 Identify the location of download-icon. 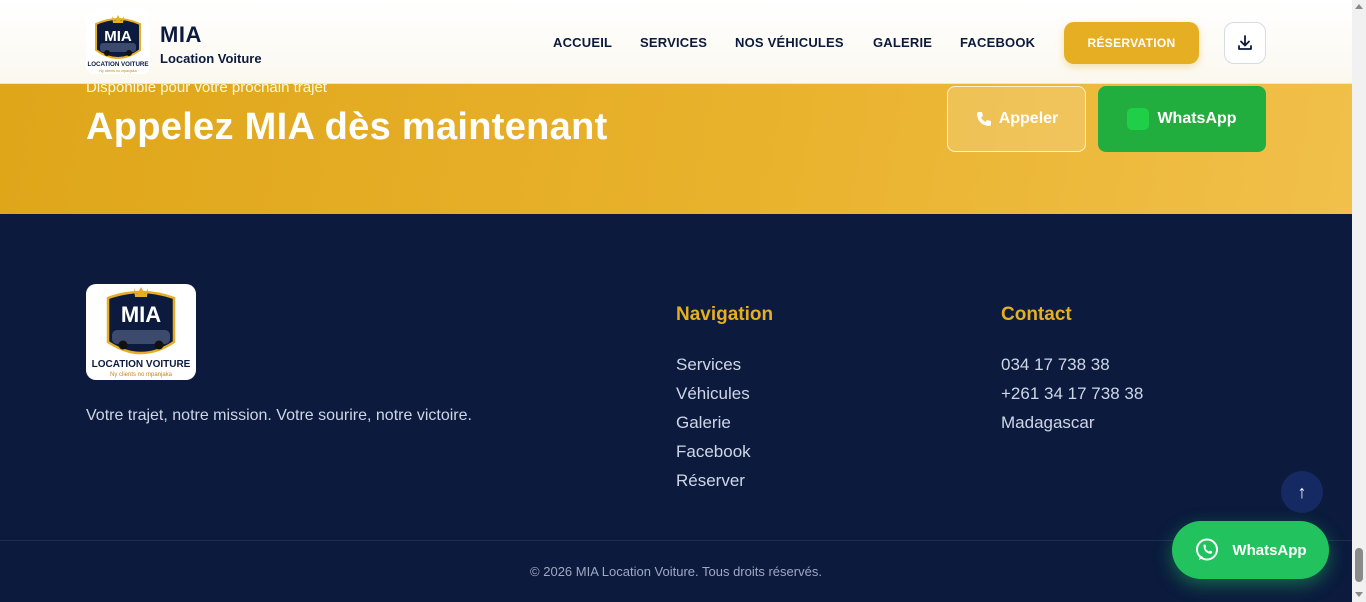
(1245, 42).